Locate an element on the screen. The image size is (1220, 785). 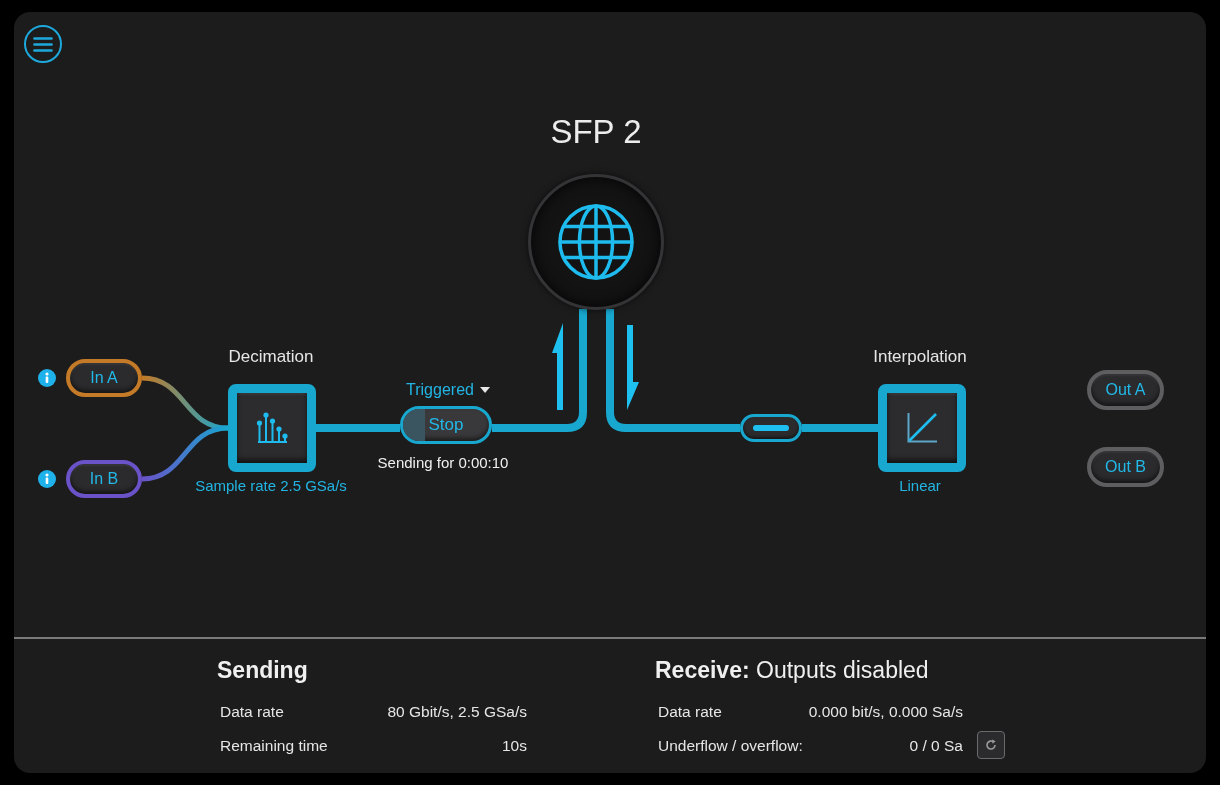
reset-button is located at coordinates (991, 745).